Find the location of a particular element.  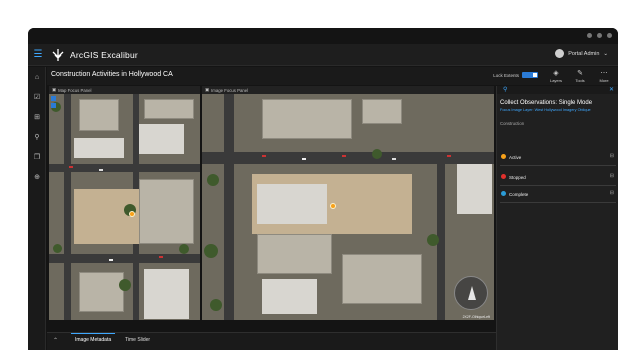

tools-icon: ✎ is located at coordinates (580, 73).